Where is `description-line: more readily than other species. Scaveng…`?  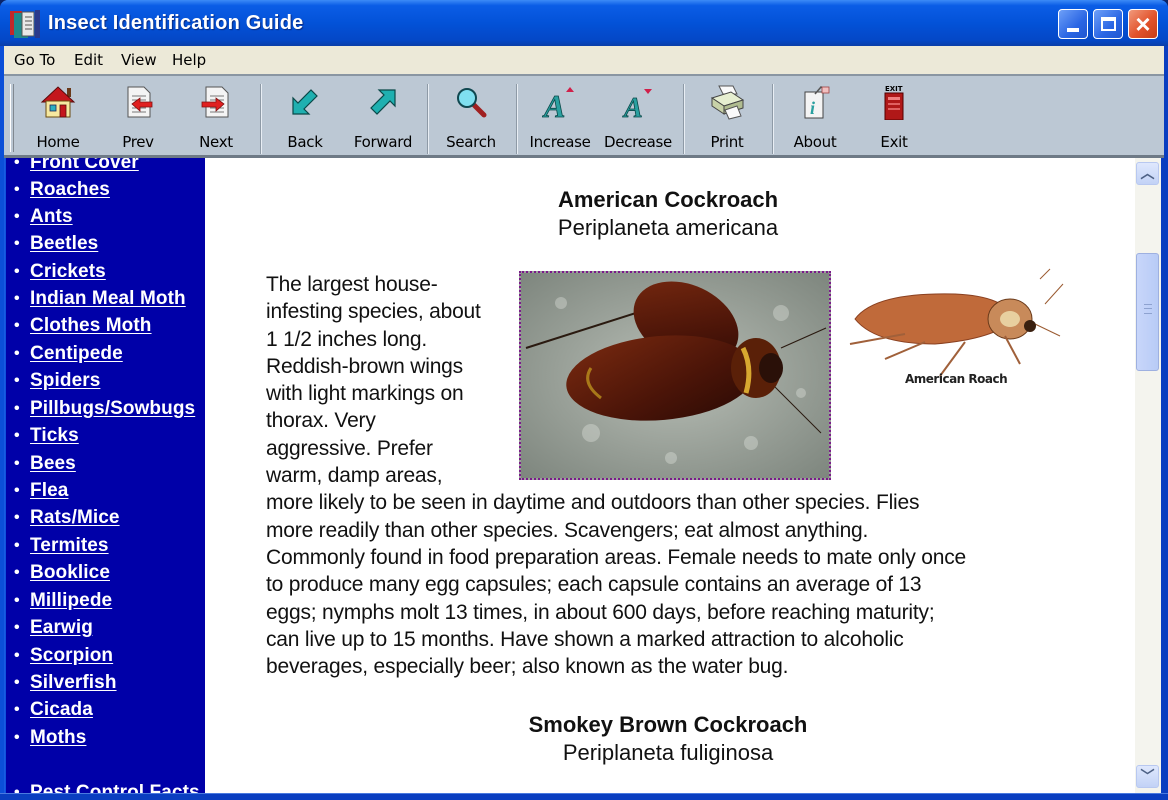 description-line: more readily than other species. Scaveng… is located at coordinates (567, 530).